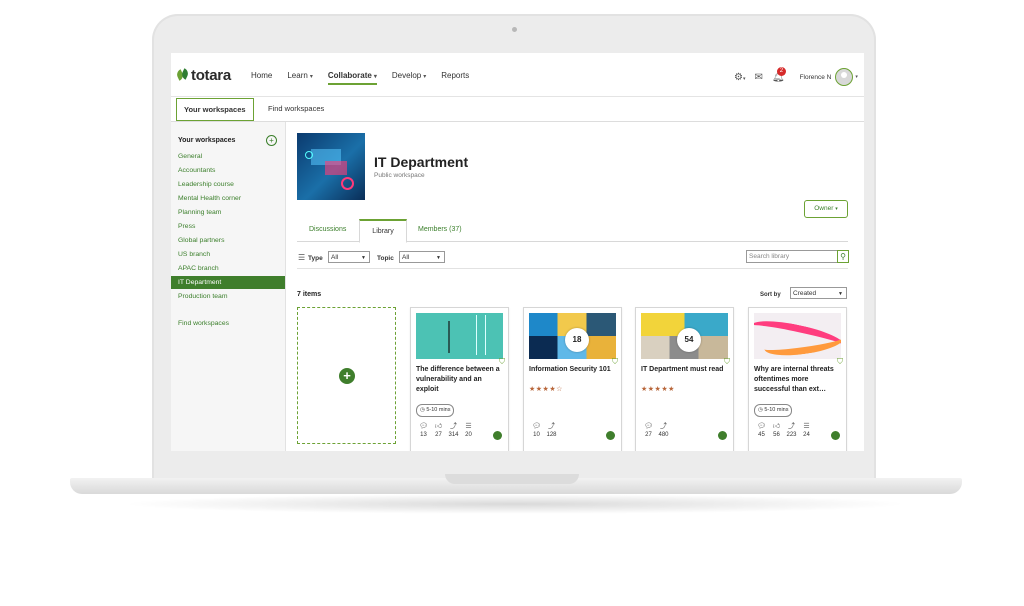 The image size is (1024, 606). Describe the element at coordinates (689, 340) in the screenshot. I see `playlist-count-badge: 54` at that location.